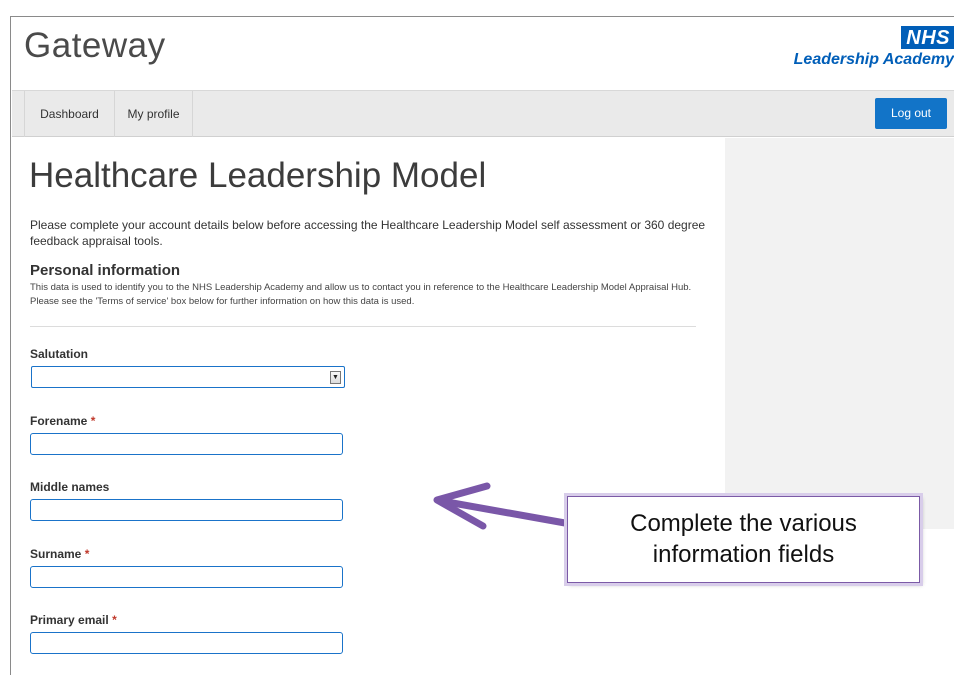  I want to click on sidebar-panel, so click(839, 333).